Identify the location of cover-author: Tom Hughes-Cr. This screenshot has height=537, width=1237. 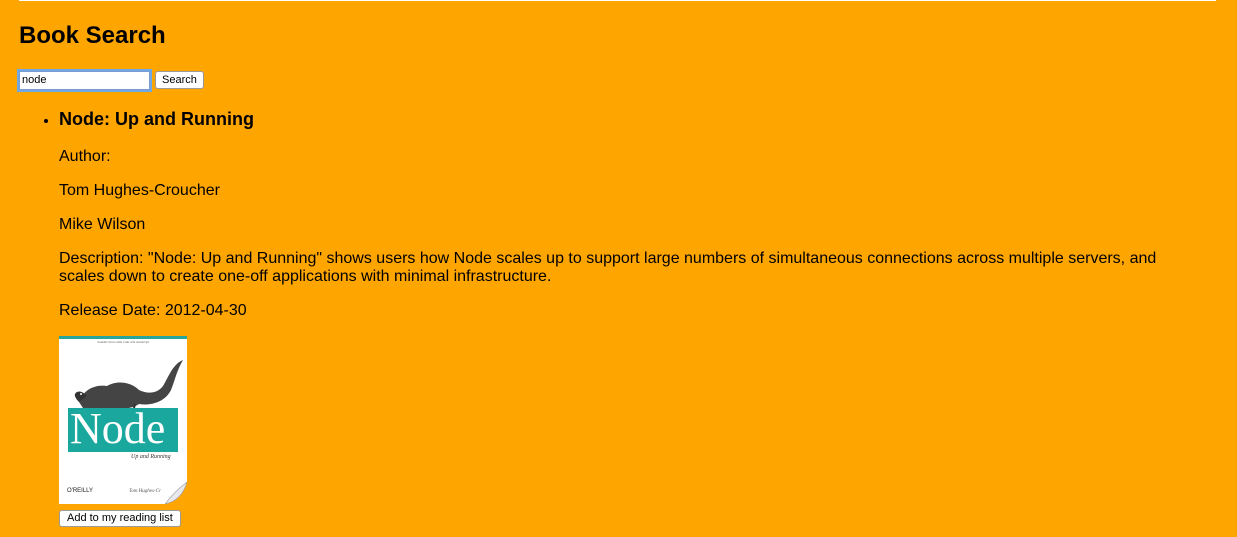
(145, 491).